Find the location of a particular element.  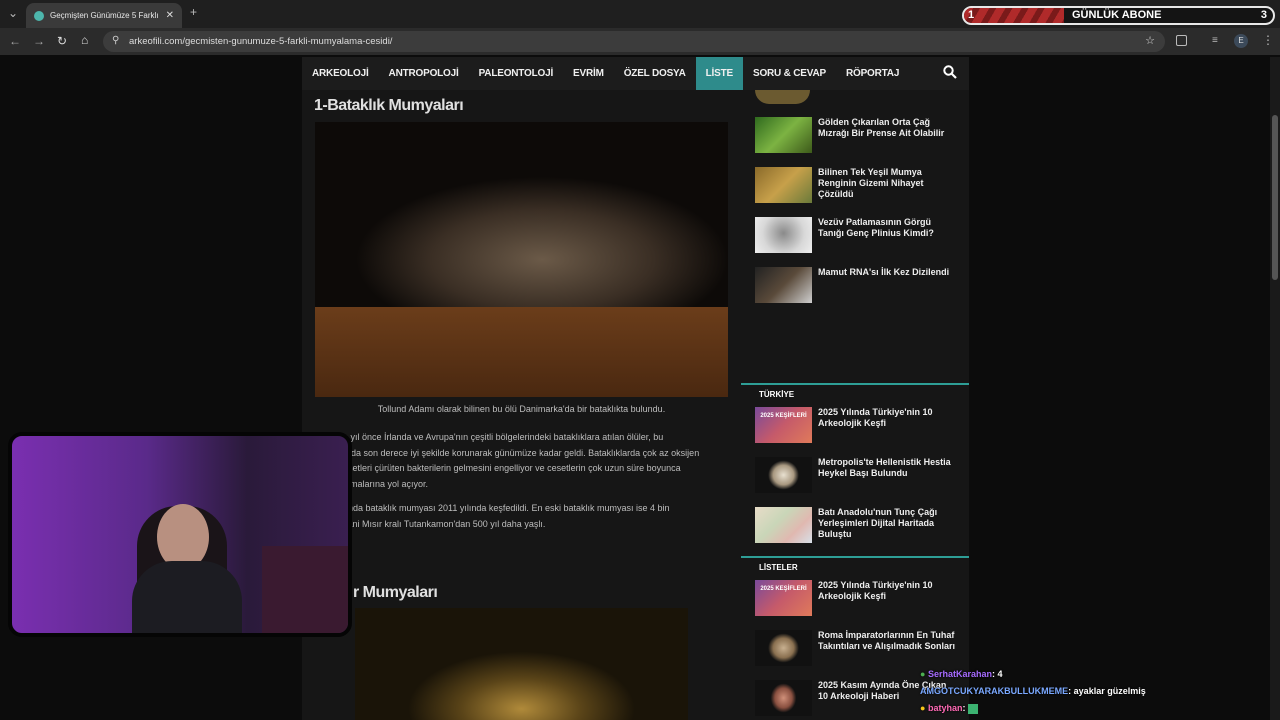

page-scrollbar is located at coordinates (1275, 388).